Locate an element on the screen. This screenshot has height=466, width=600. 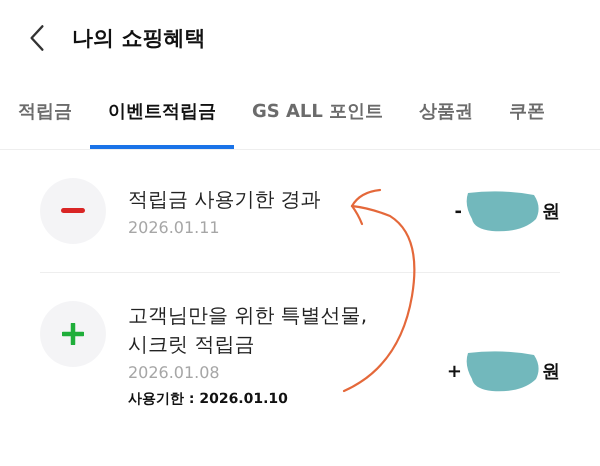
back-button is located at coordinates (37, 38).